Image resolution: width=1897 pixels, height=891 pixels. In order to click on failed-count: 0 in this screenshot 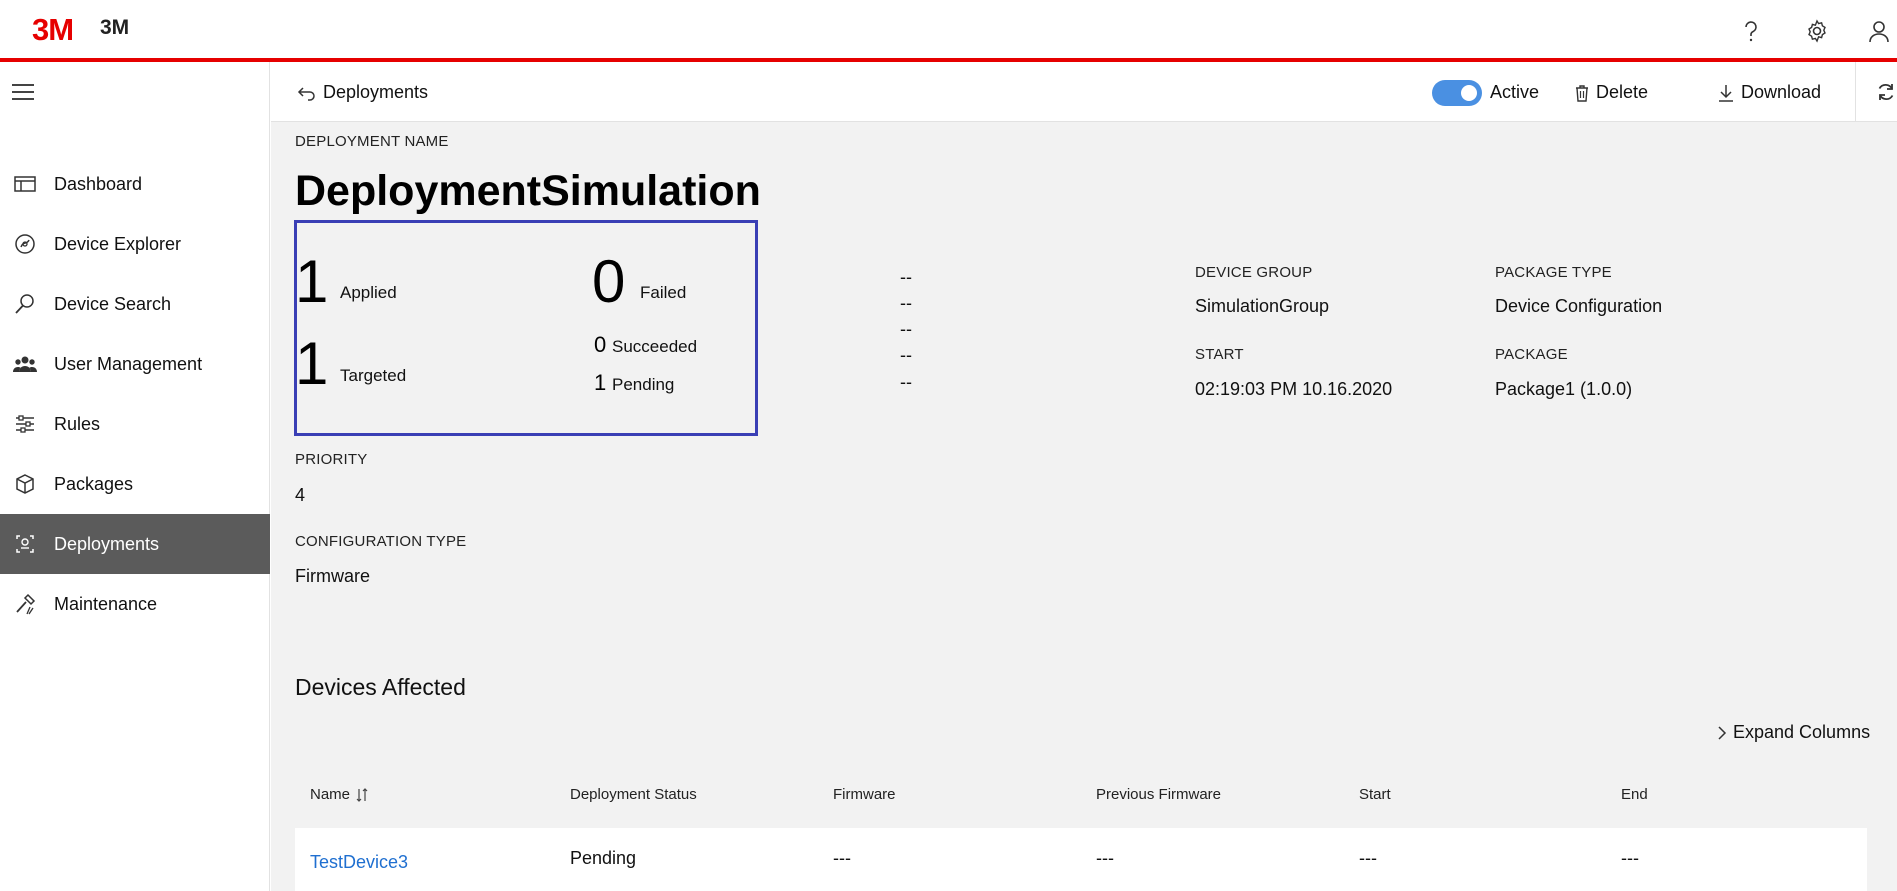, I will do `click(609, 281)`.